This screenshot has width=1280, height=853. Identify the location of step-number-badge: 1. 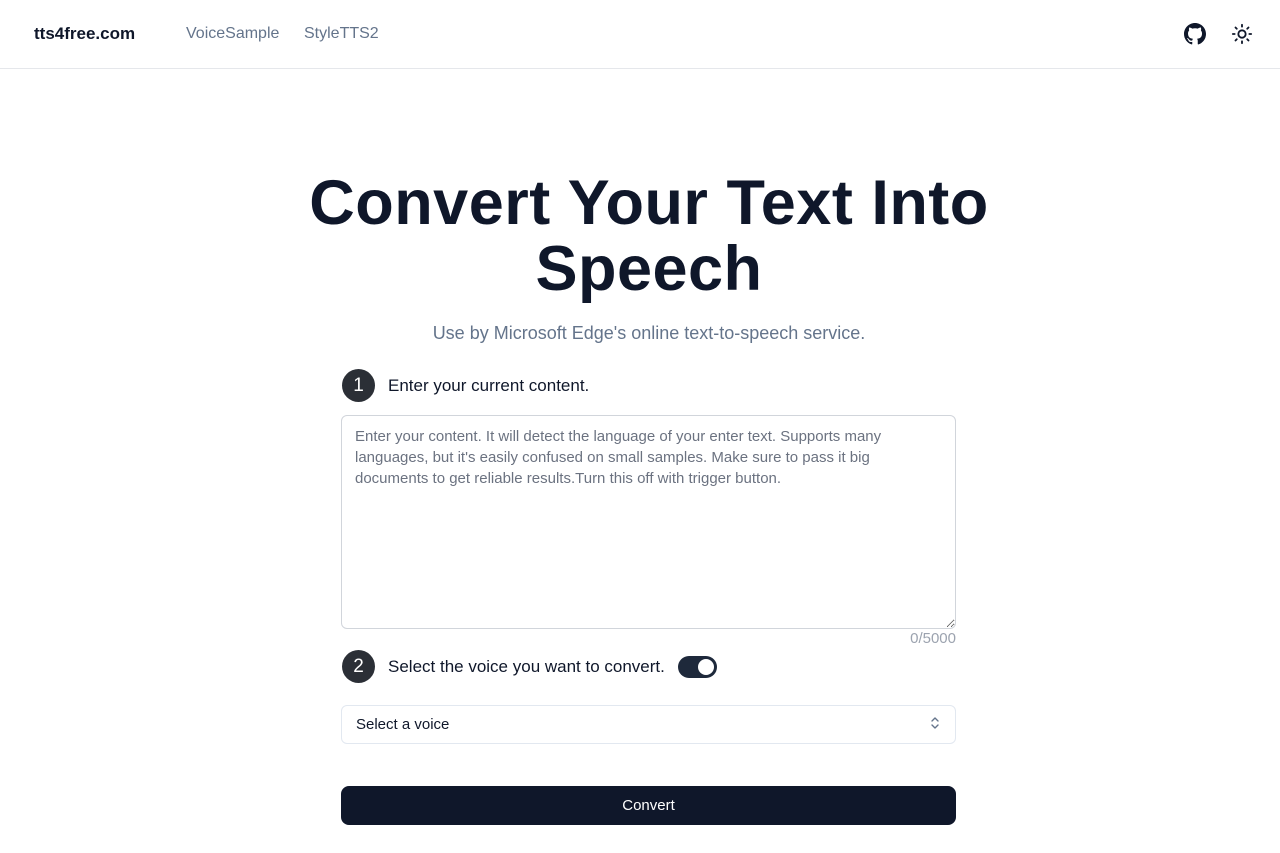
(358, 385).